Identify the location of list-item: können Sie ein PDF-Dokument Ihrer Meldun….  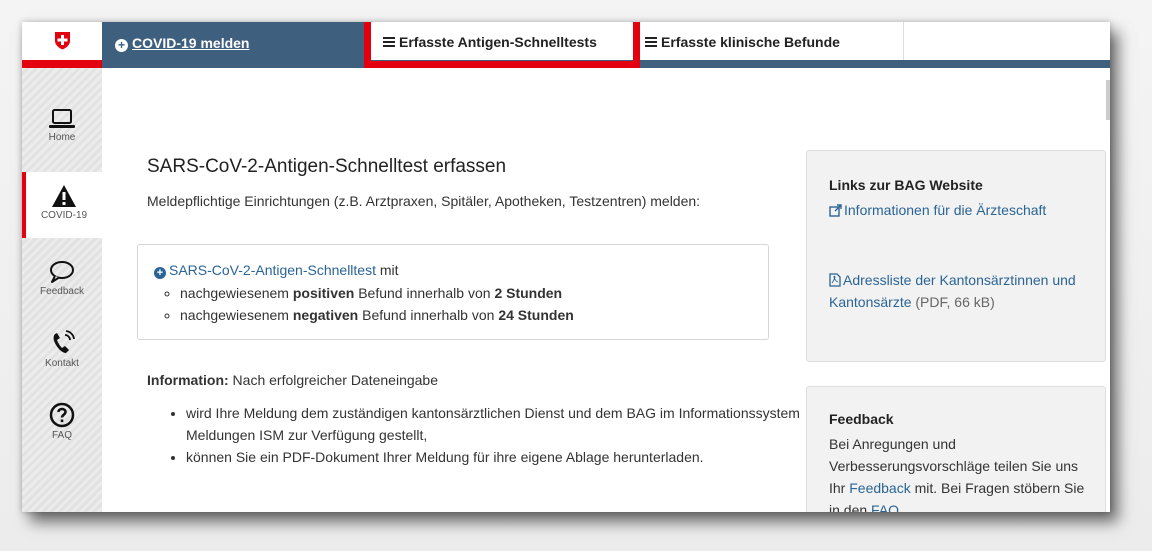
(506, 457).